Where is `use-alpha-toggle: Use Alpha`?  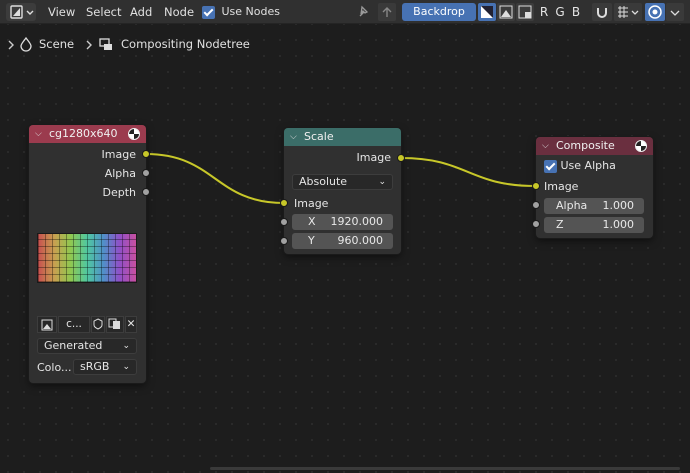 use-alpha-toggle: Use Alpha is located at coordinates (580, 166).